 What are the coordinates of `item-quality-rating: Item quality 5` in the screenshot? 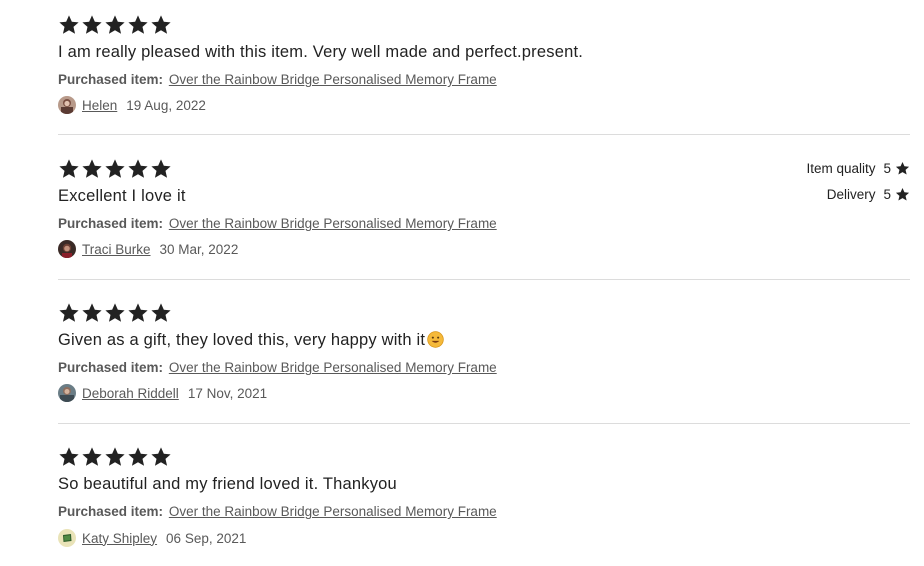 It's located at (858, 168).